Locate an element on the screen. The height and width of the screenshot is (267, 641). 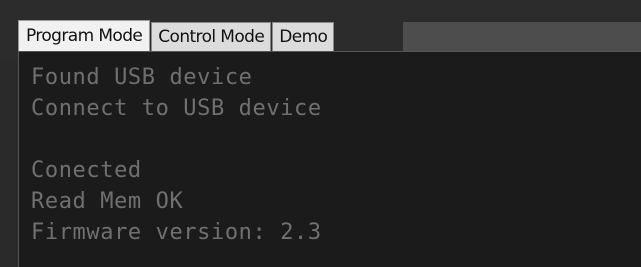
tab-control-mode: Control Mode is located at coordinates (211, 36).